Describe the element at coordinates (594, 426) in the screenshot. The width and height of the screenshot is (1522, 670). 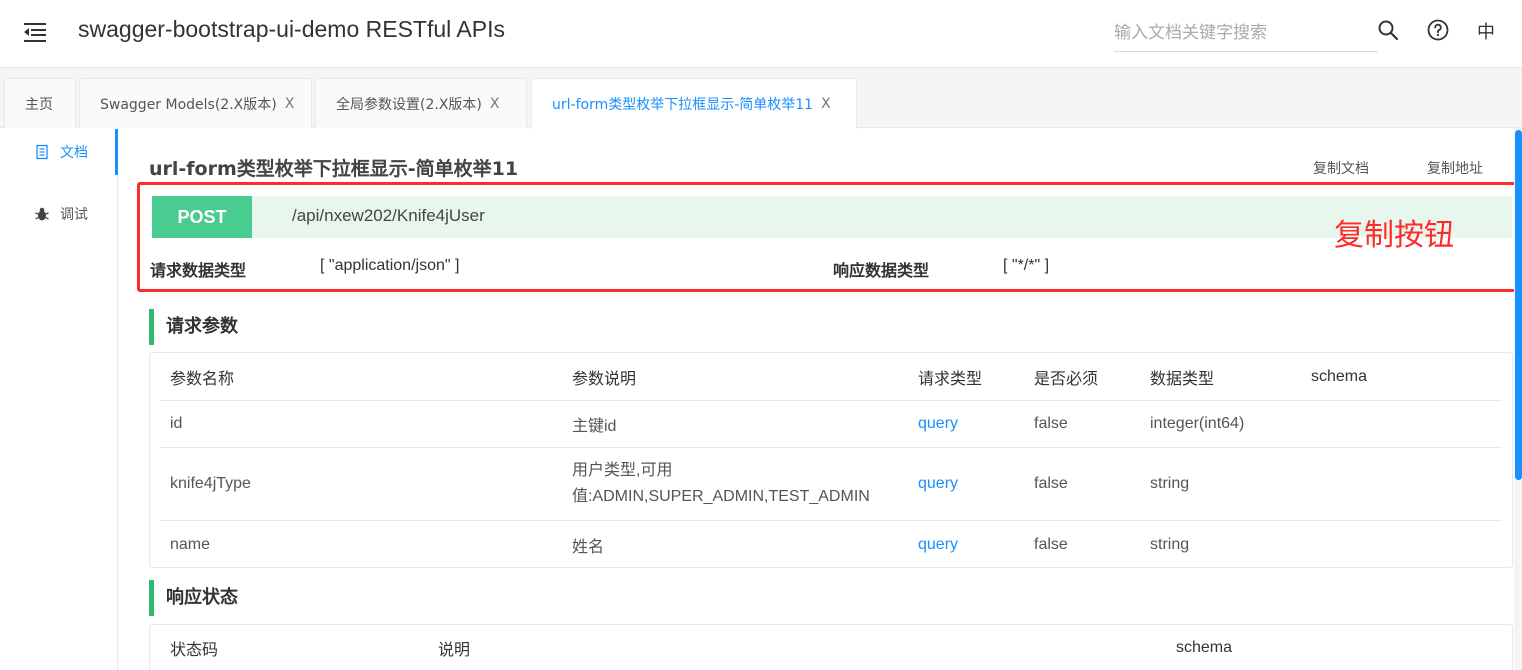
I see `param-desc: 主键id` at that location.